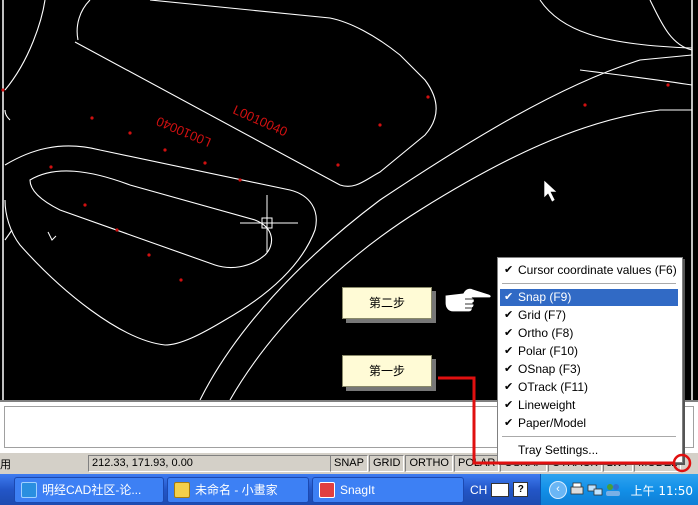  What do you see at coordinates (5, 464) in the screenshot?
I see `status-prefix: 用` at bounding box center [5, 464].